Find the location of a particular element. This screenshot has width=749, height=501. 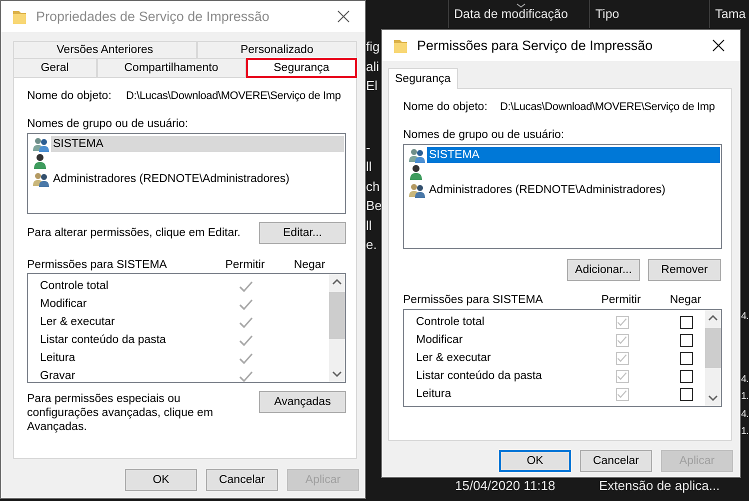

file-name: ali is located at coordinates (373, 67).